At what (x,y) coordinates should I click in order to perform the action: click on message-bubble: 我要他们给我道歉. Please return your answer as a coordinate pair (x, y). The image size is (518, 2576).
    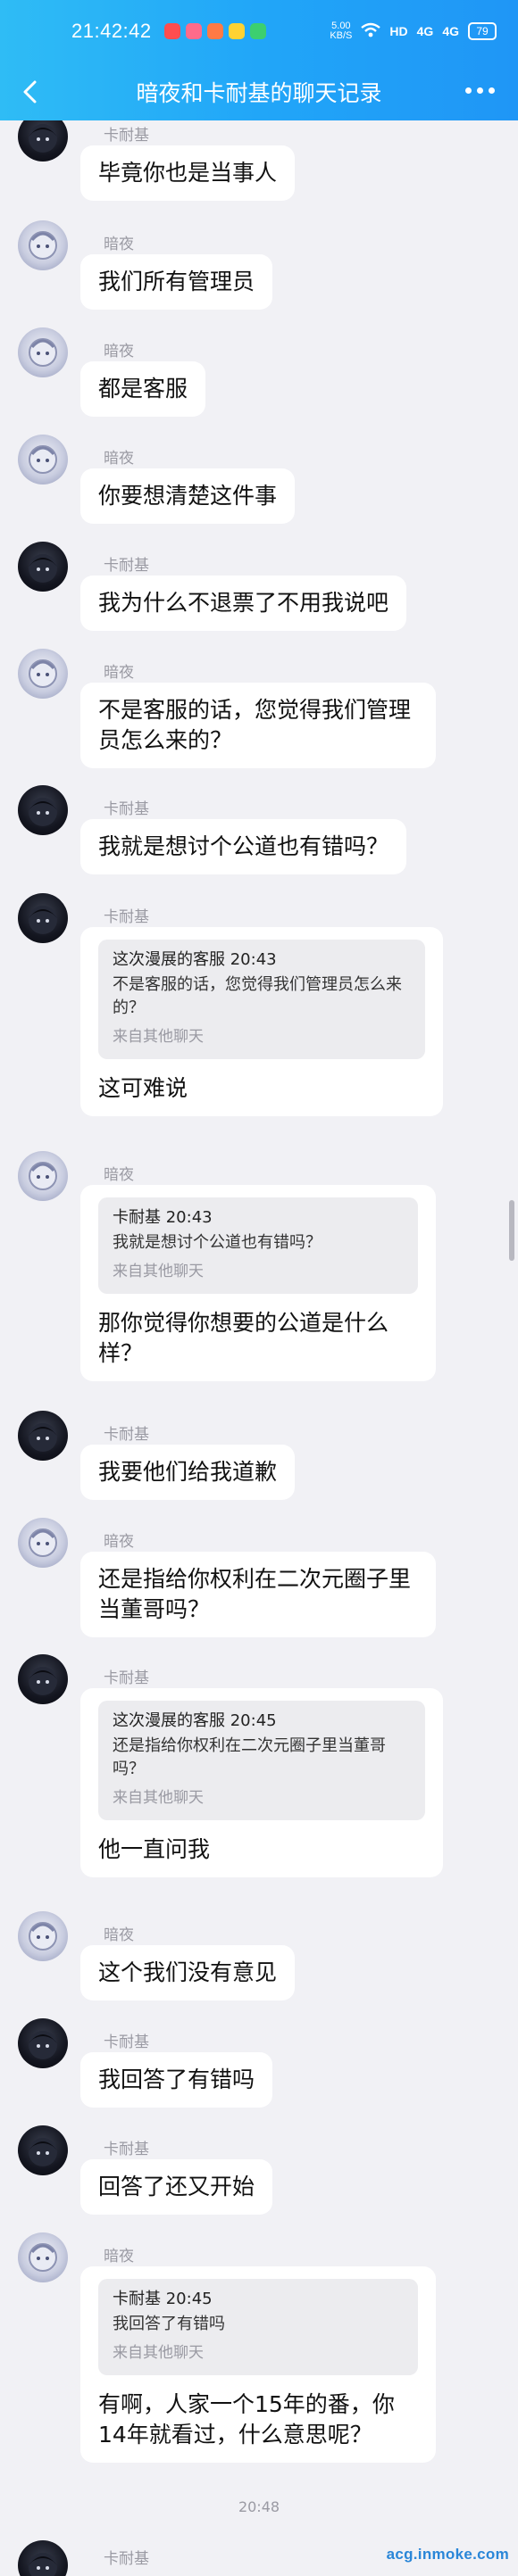
    Looking at the image, I should click on (188, 1472).